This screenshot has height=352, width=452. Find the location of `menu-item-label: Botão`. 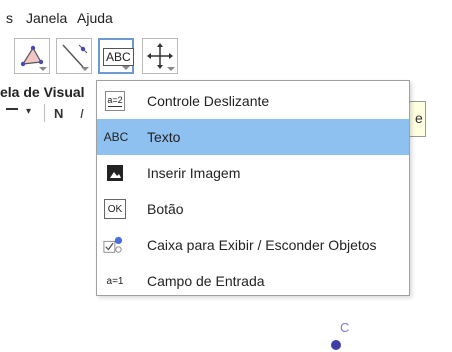

menu-item-label: Botão is located at coordinates (165, 209).